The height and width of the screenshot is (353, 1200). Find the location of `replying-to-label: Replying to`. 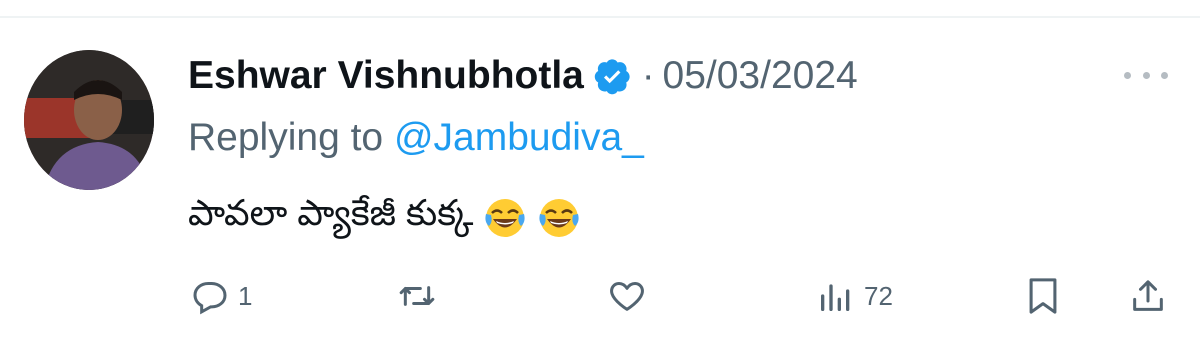

replying-to-label: Replying to is located at coordinates (291, 137).